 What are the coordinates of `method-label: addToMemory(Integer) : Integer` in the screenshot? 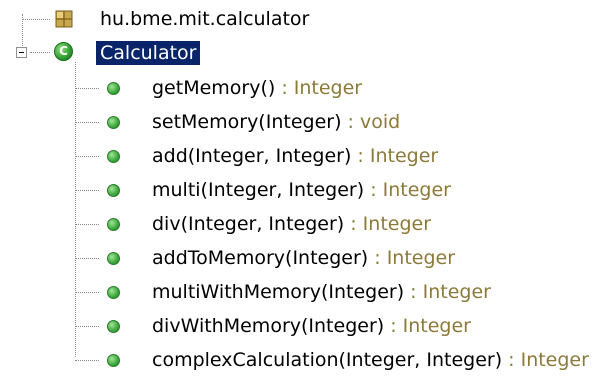 It's located at (303, 258).